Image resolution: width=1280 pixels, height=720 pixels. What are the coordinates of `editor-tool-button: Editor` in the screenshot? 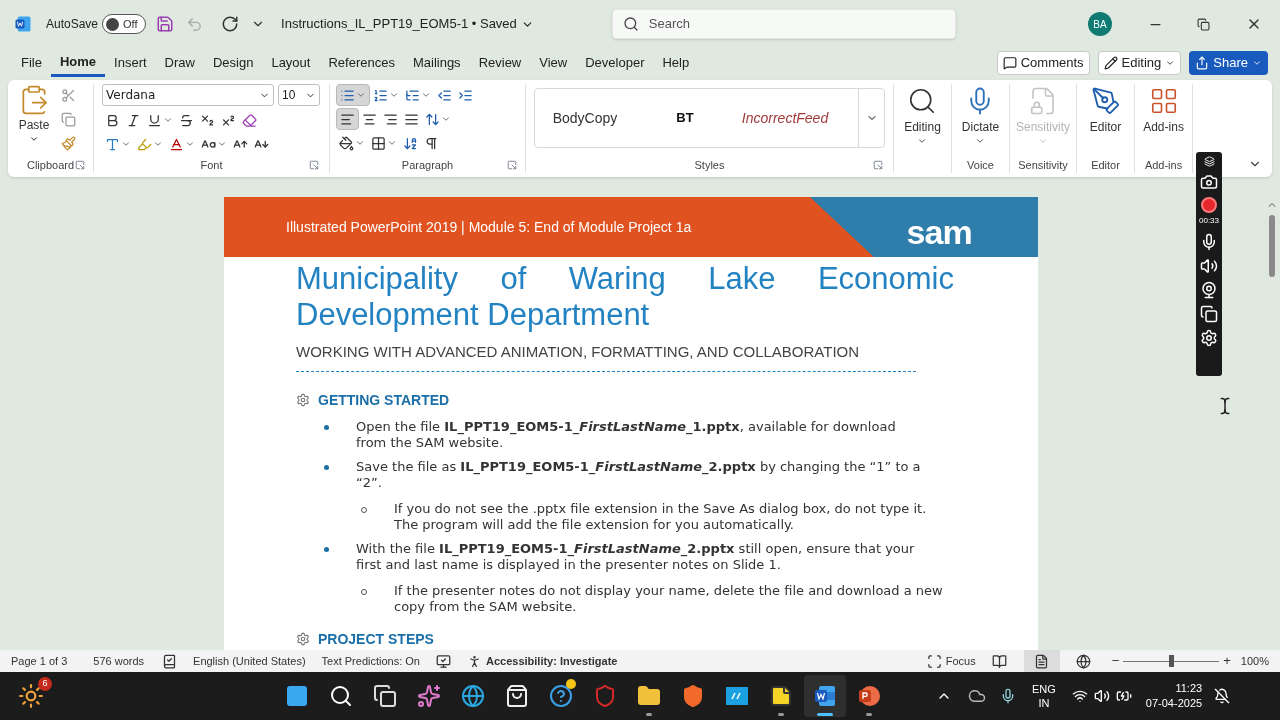 It's located at (1105, 110).